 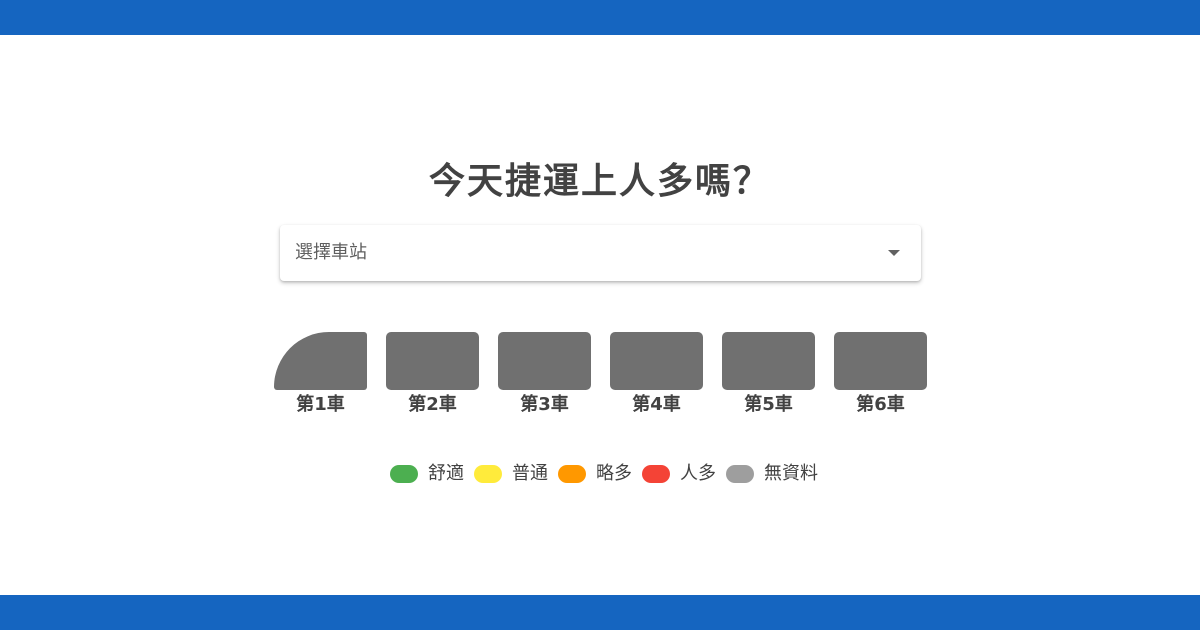 I want to click on crowd-legend: 舒適 普通 略多 人多 無資料, so click(x=600, y=474).